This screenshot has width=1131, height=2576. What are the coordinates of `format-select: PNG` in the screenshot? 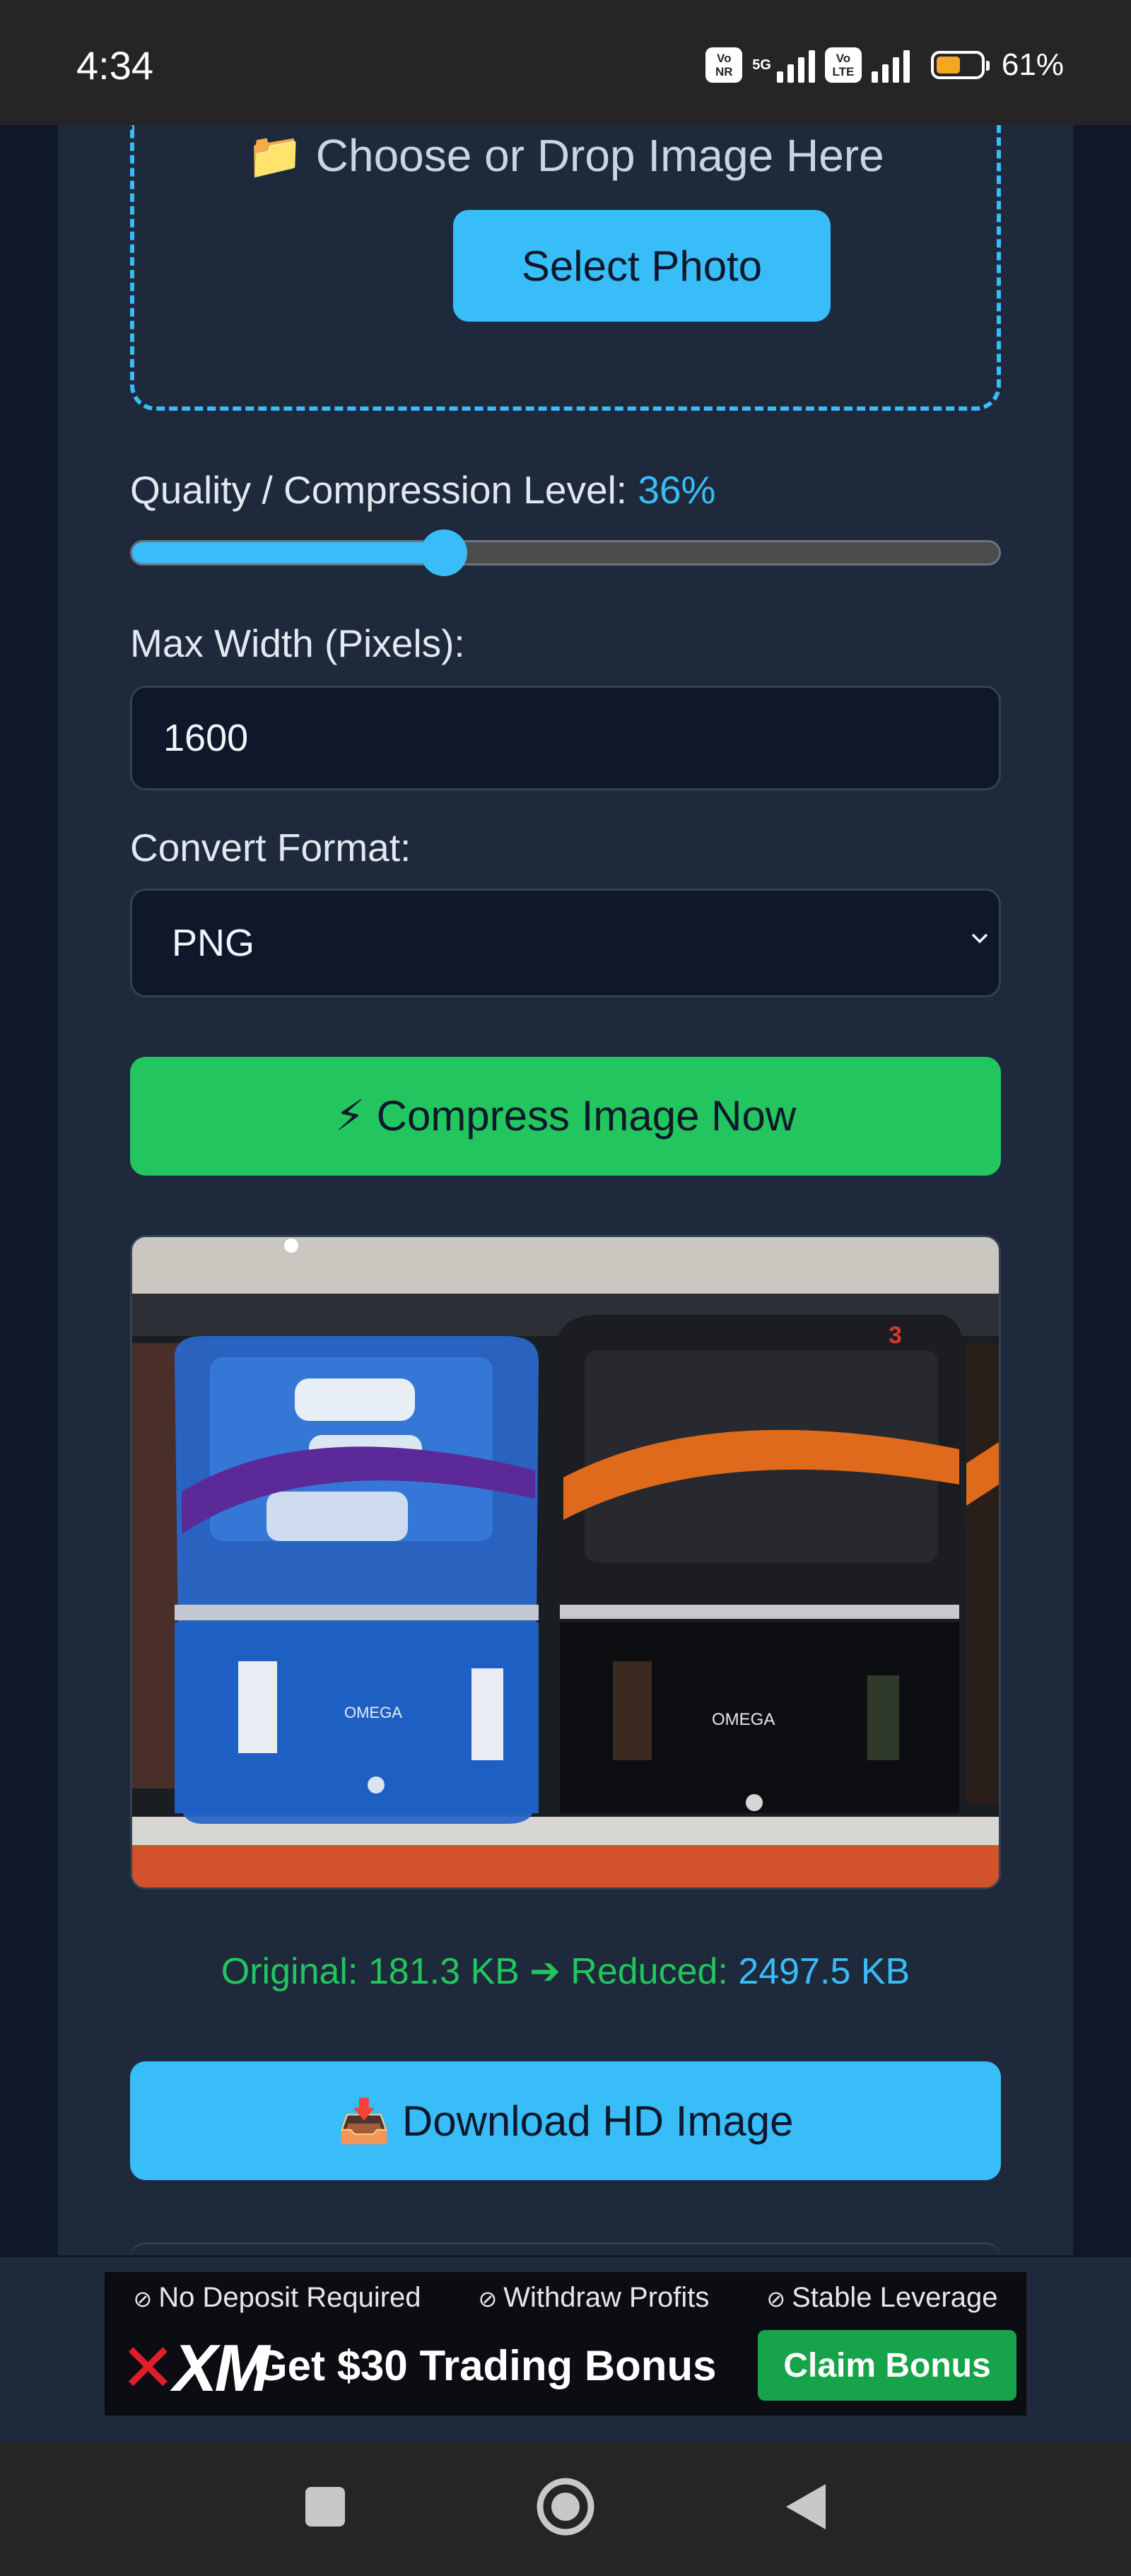 It's located at (565, 943).